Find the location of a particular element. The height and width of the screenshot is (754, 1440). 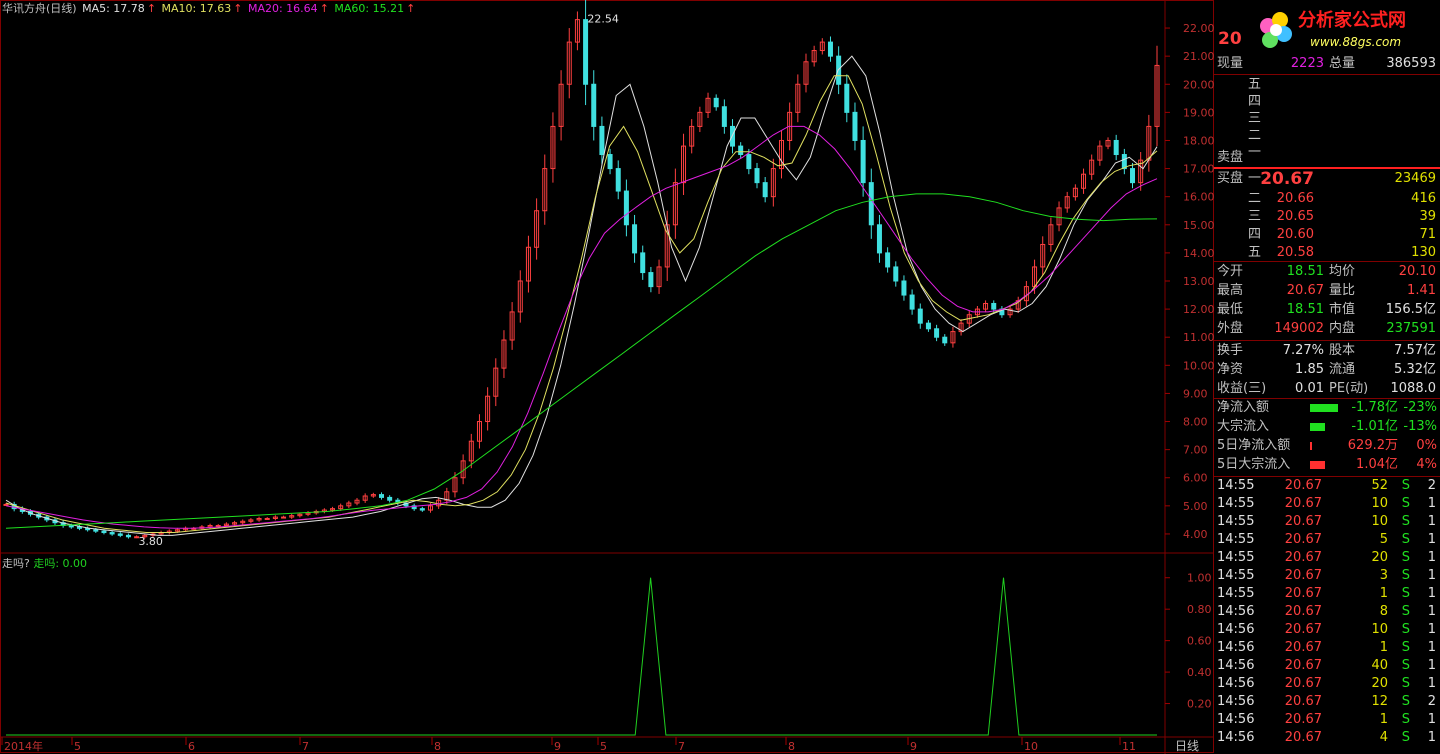

low-annotation: 3.80 is located at coordinates (150, 541).